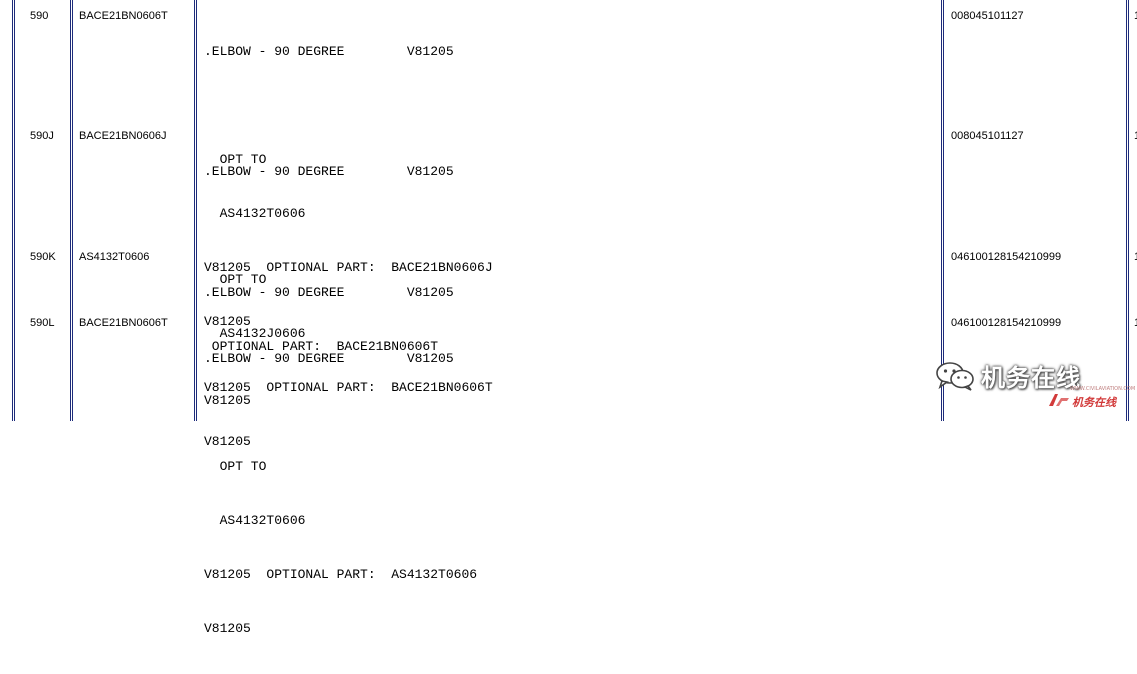 The height and width of the screenshot is (674, 1137). What do you see at coordinates (195, 210) in the screenshot?
I see `column-rule-part` at bounding box center [195, 210].